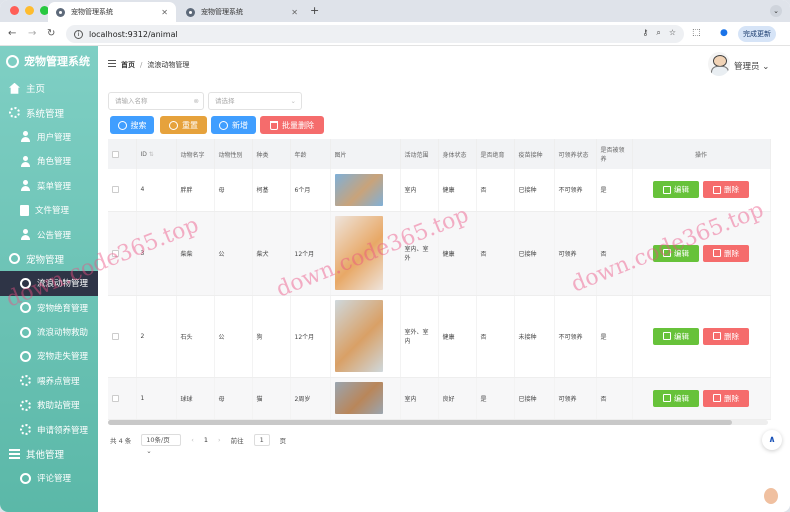 Image resolution: width=790 pixels, height=512 pixels. What do you see at coordinates (724, 33) in the screenshot?
I see `profile-icon: ●` at bounding box center [724, 33].